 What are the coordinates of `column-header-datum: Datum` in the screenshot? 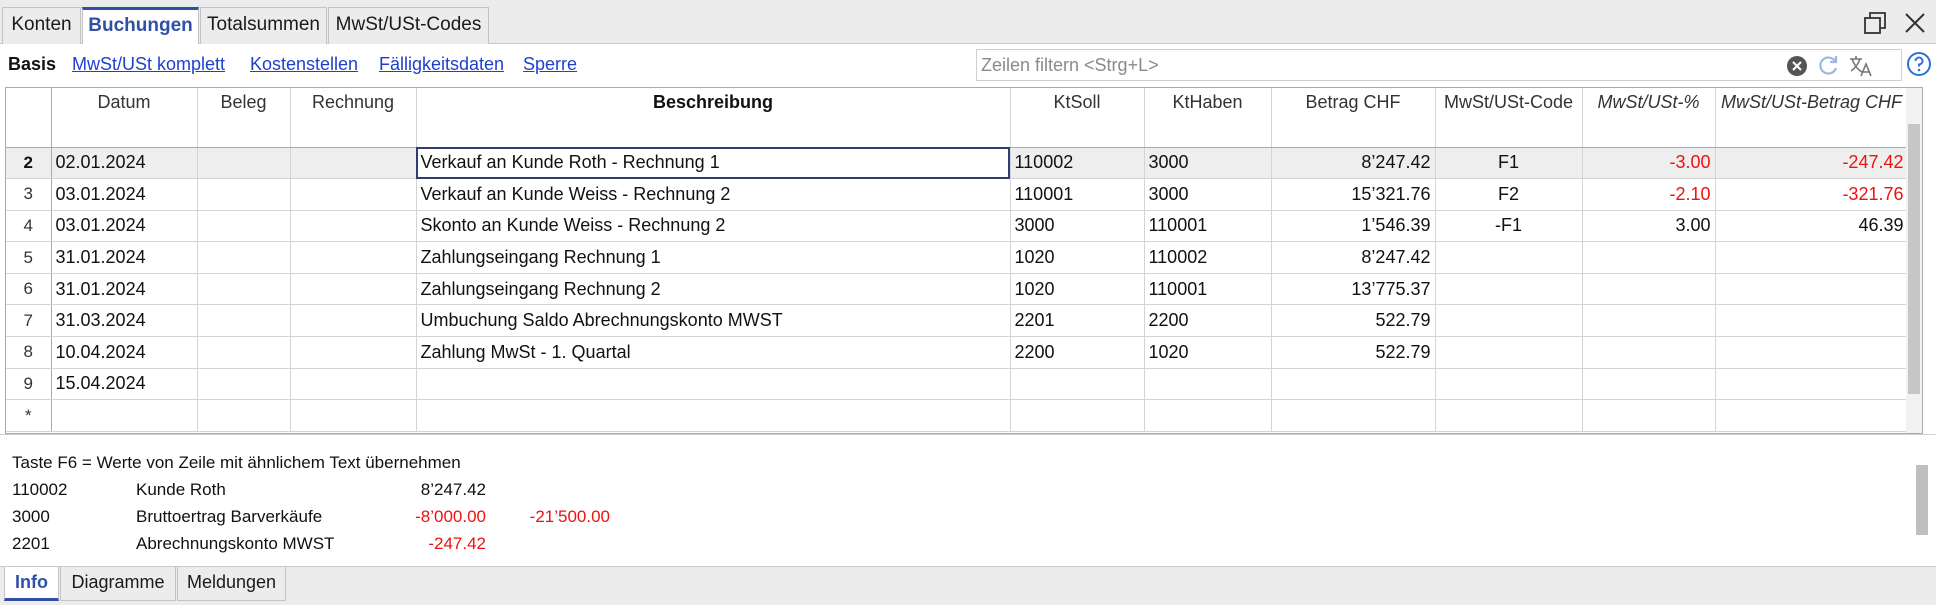 It's located at (124, 118).